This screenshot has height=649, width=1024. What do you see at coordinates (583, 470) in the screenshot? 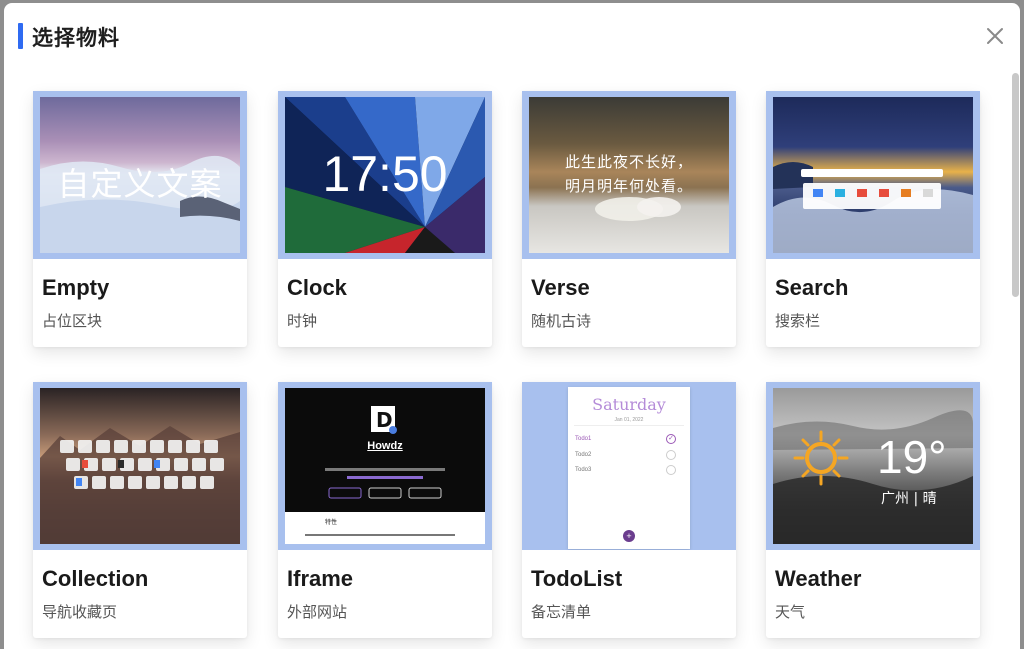
I see `todo-item-3: Todo3` at bounding box center [583, 470].